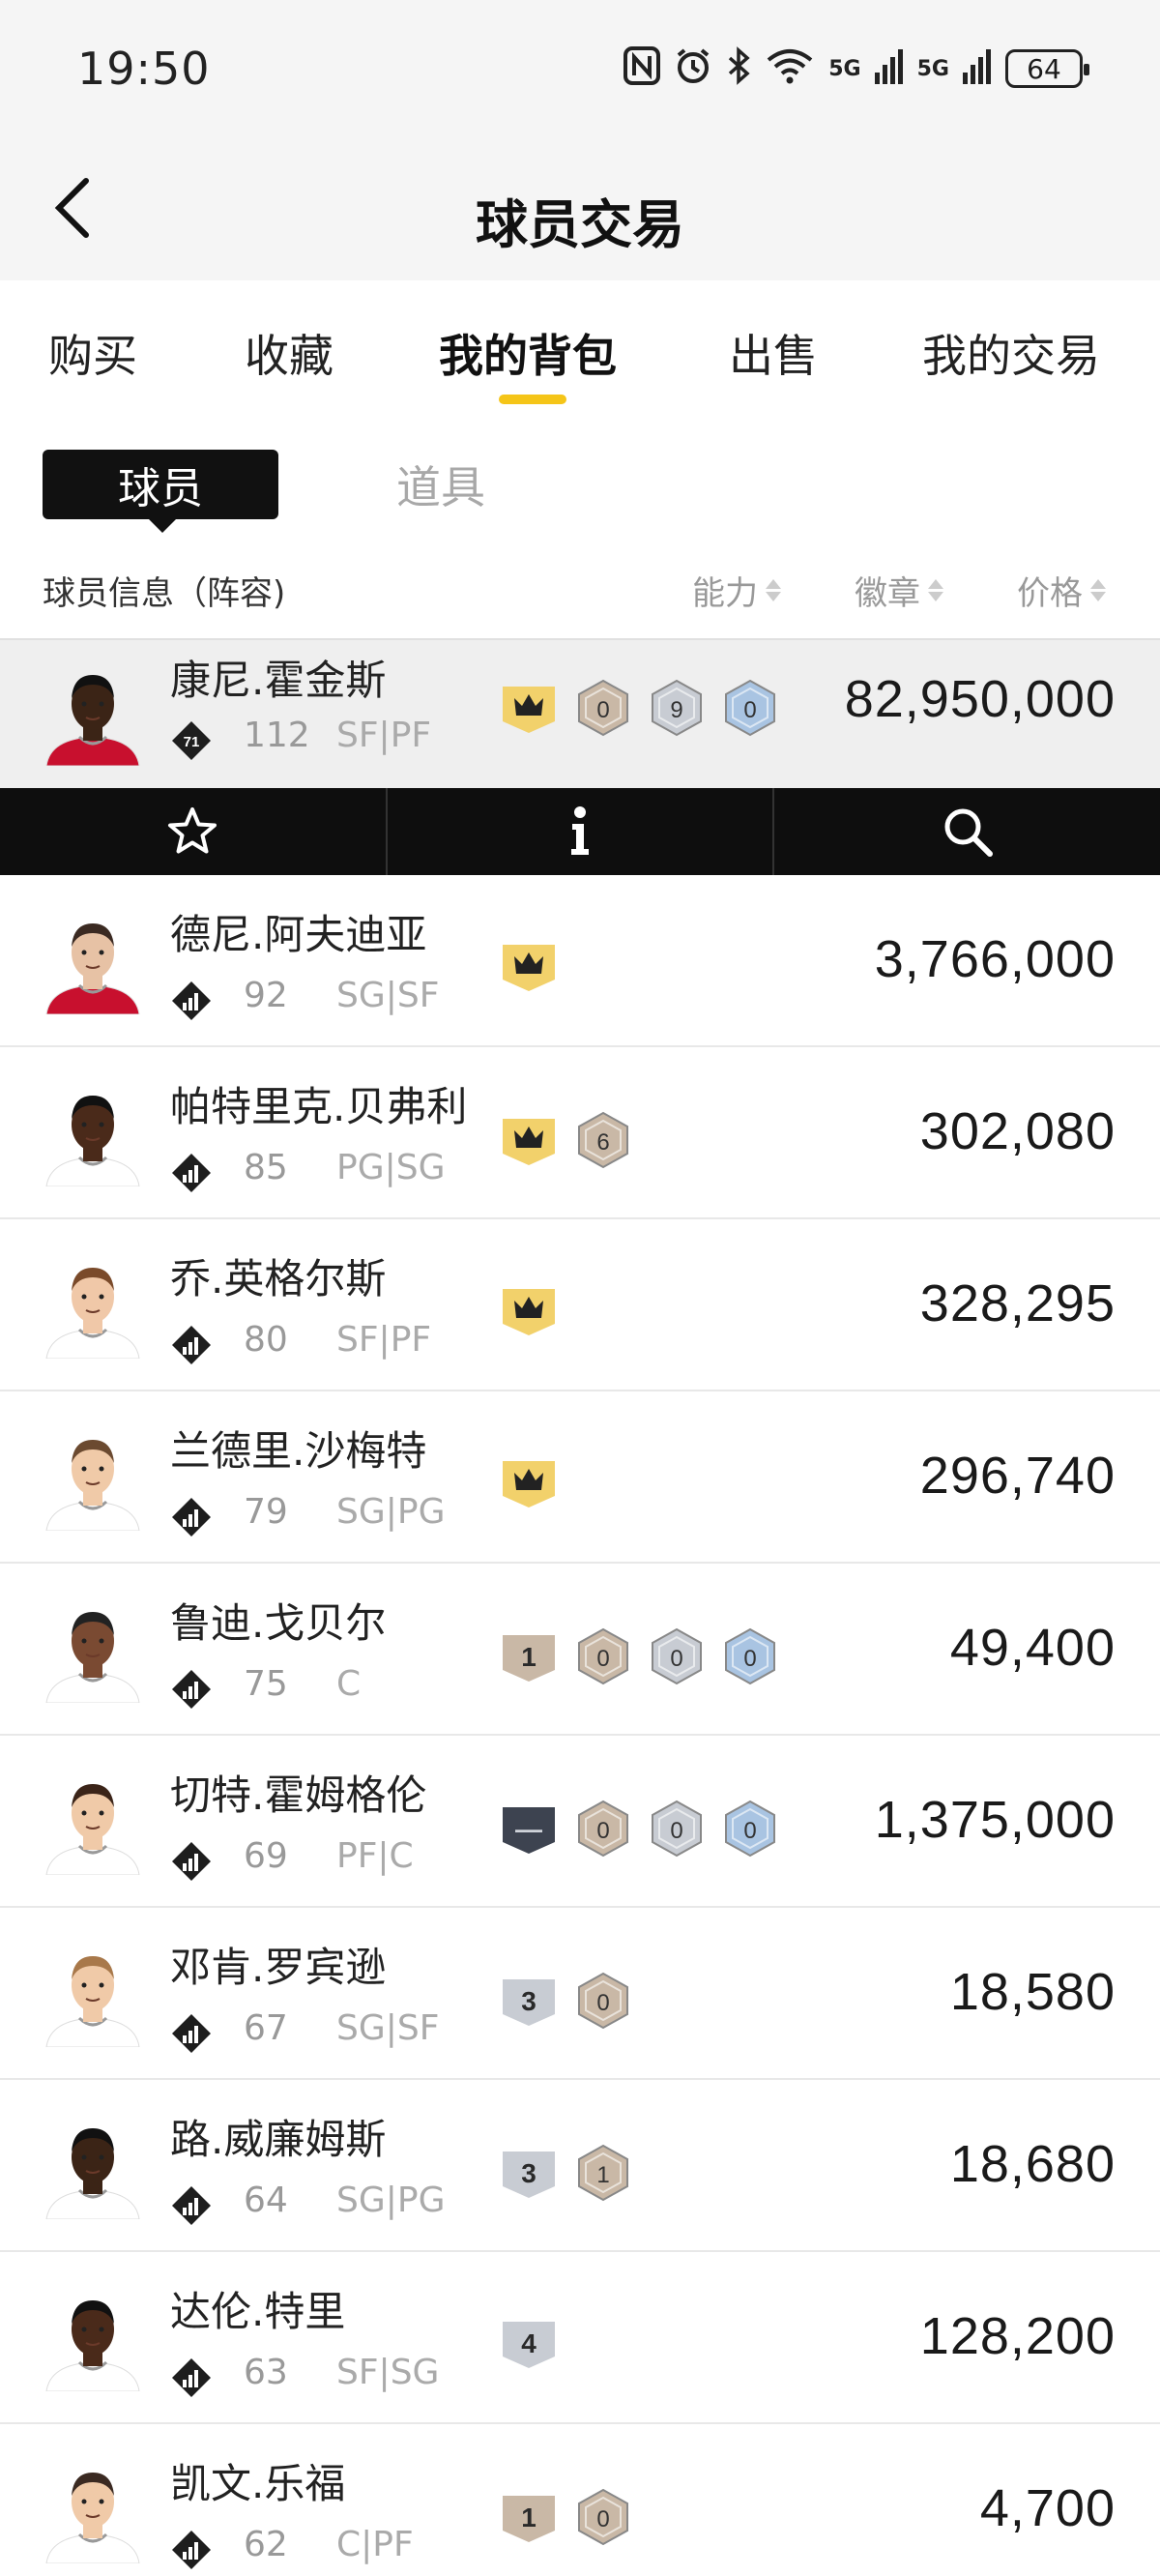 The height and width of the screenshot is (2576, 1160). I want to click on player-price: 18,680, so click(1032, 2164).